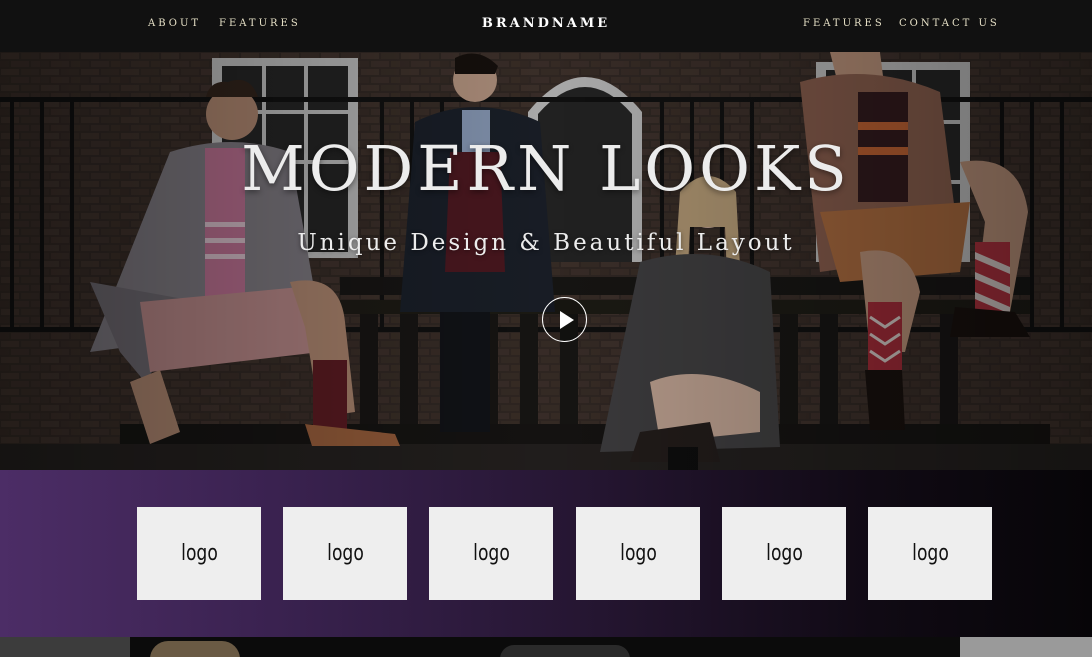  I want to click on brand-logo-text: BRANDNAME, so click(546, 23).